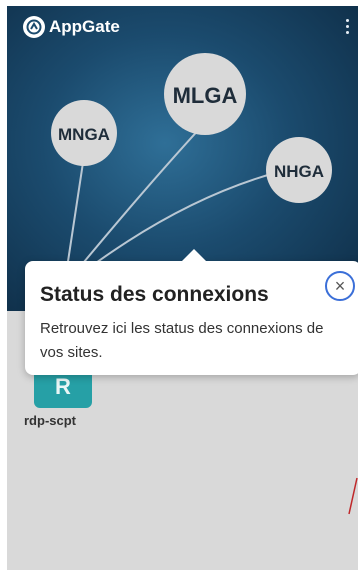 The image size is (364, 573). What do you see at coordinates (75, 212) in the screenshot?
I see `connection-line-mnga` at bounding box center [75, 212].